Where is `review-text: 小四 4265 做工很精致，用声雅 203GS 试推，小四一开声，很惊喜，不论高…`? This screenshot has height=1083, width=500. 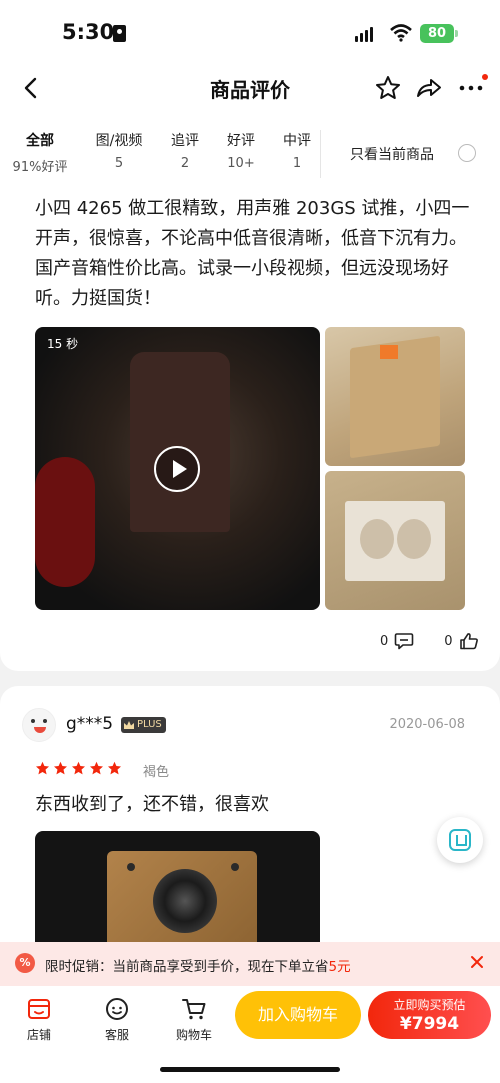 review-text: 小四 4265 做工很精致，用声雅 203GS 试推，小四一开声，很惊喜，不论高… is located at coordinates (252, 253).